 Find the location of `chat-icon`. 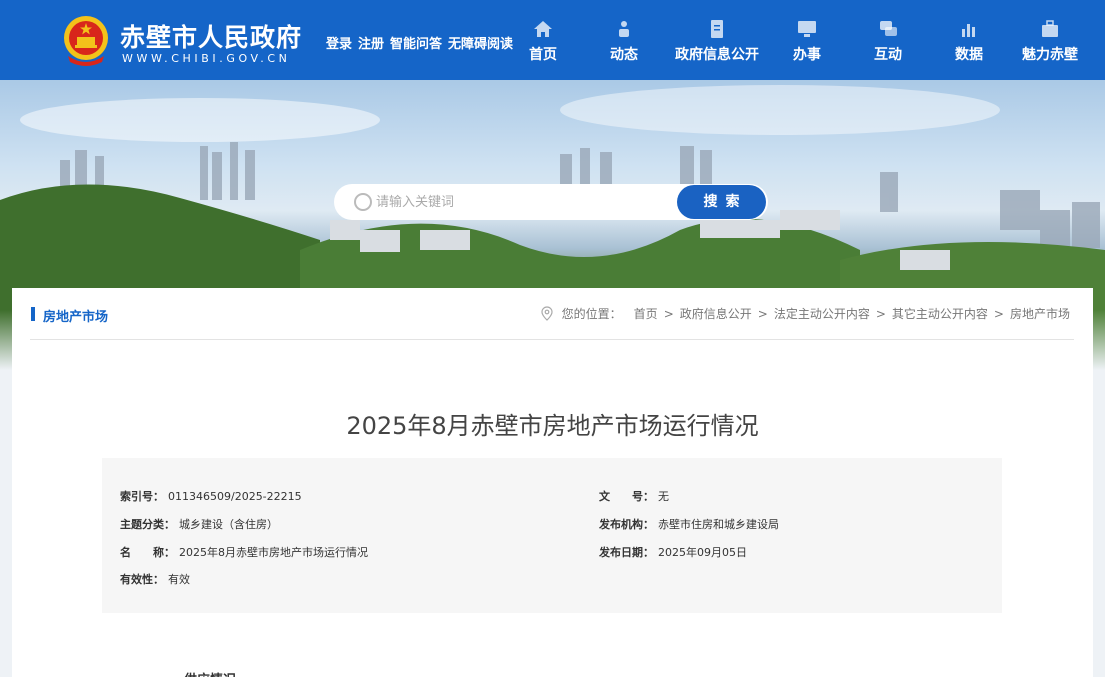

chat-icon is located at coordinates (888, 28).